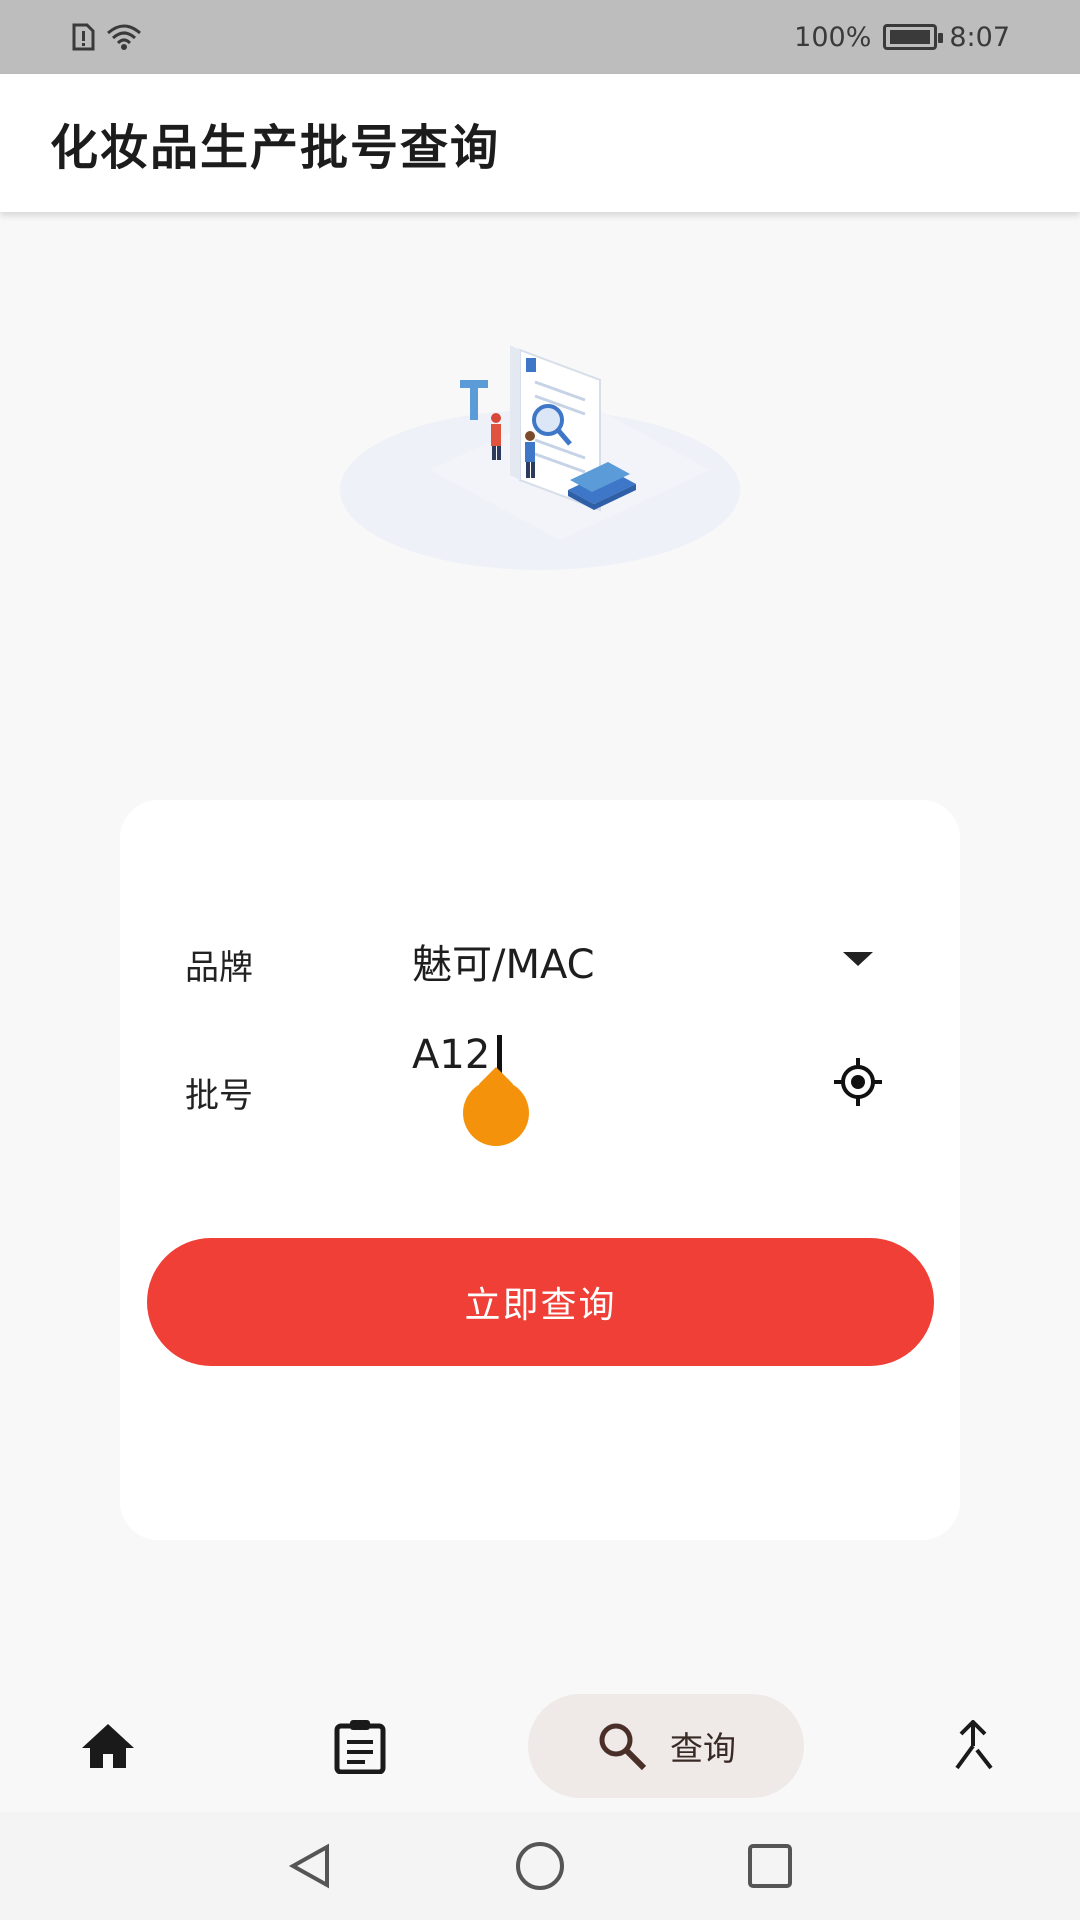  I want to click on sim-alert-icon, so click(83, 37).